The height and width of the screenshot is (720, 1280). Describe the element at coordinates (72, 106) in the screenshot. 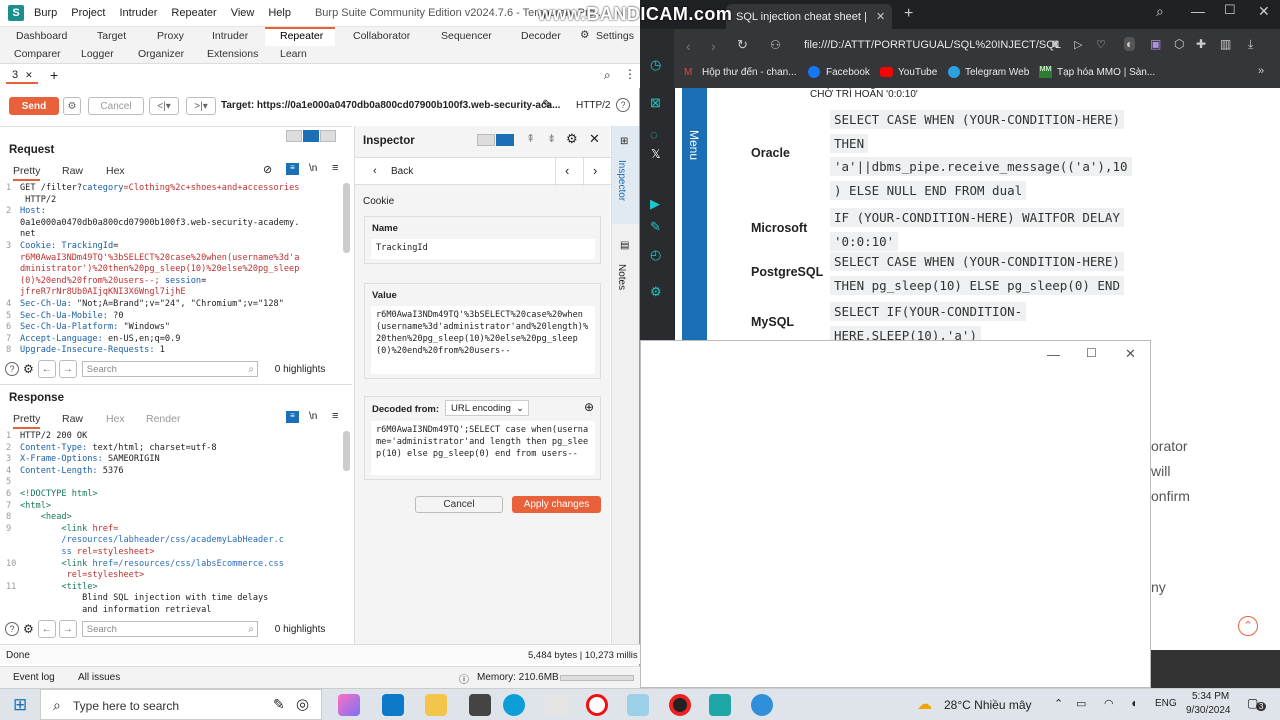

I see `settings-gear-icon: ⚙` at that location.